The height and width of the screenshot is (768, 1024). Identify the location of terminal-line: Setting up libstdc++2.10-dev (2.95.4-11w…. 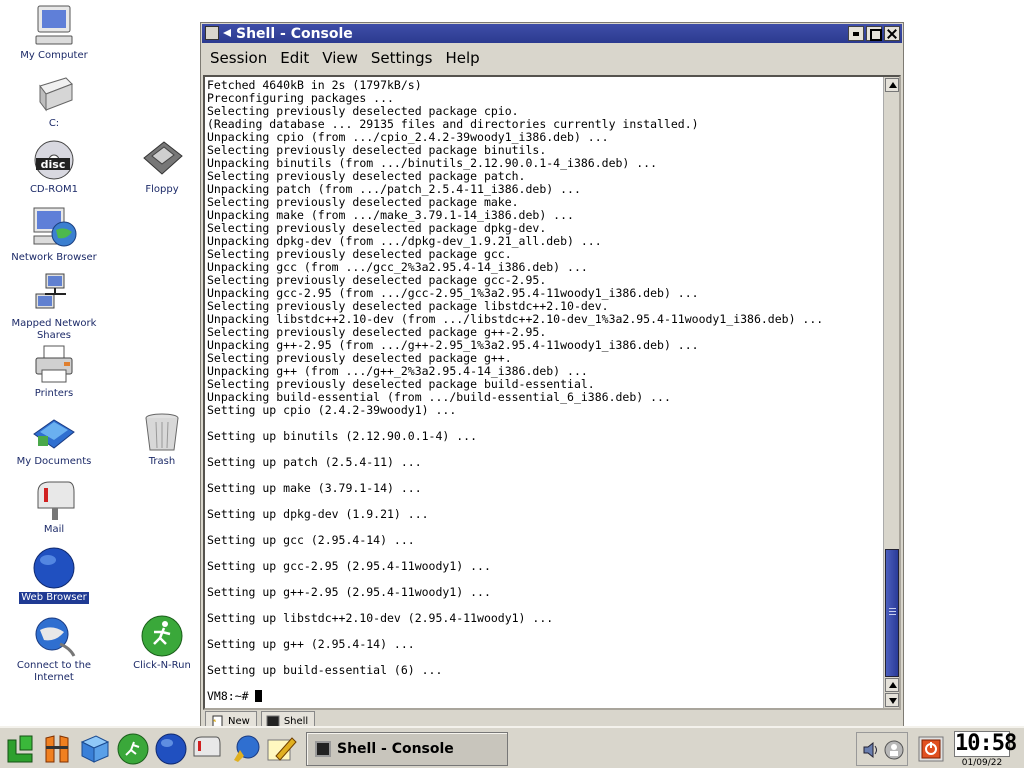
(380, 618).